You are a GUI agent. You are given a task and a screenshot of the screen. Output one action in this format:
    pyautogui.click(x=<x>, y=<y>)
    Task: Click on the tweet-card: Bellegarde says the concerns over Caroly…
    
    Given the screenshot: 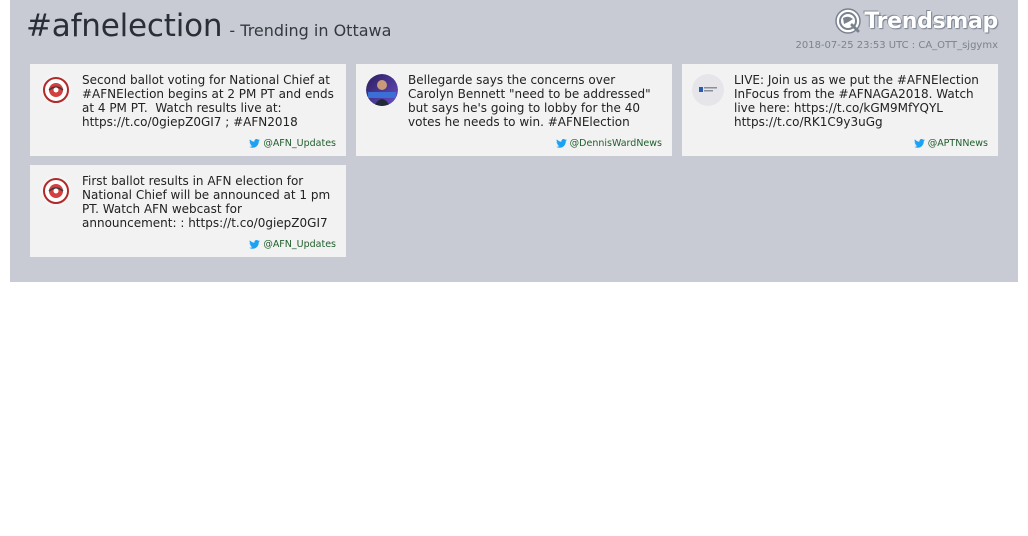 What is the action you would take?
    pyautogui.click(x=514, y=110)
    